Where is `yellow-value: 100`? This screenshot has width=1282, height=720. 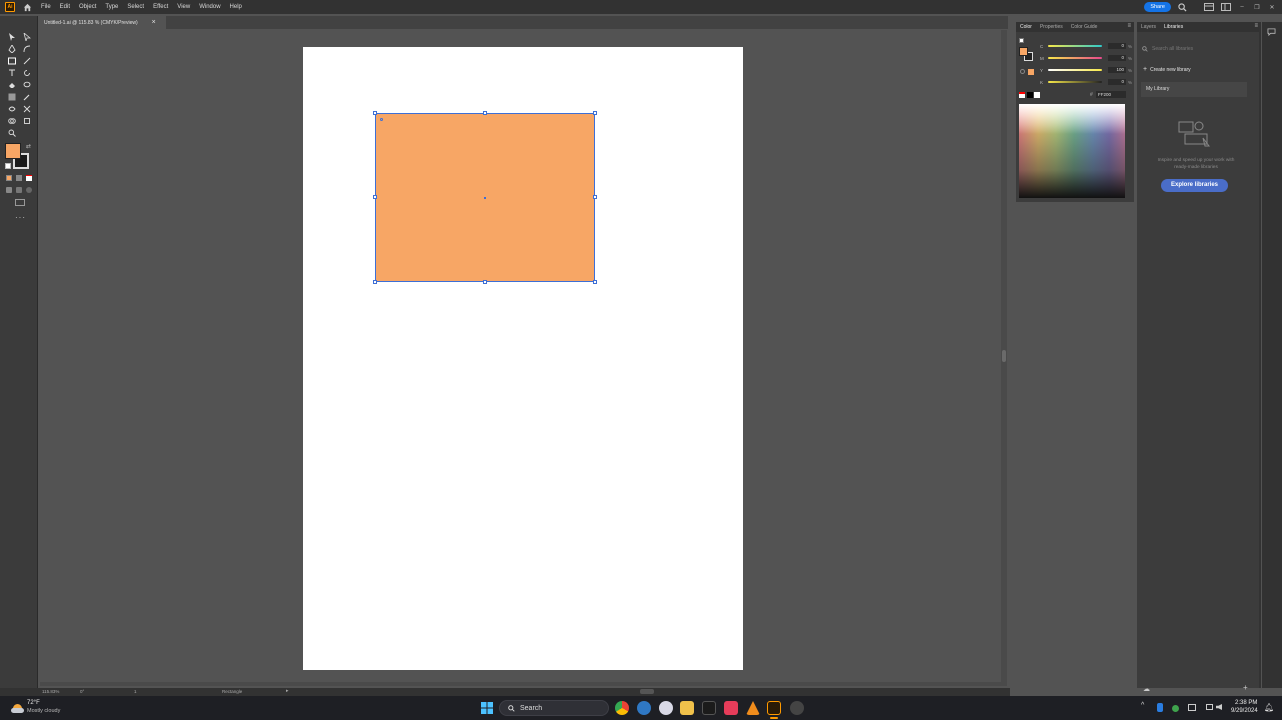
yellow-value: 100 is located at coordinates (1117, 70).